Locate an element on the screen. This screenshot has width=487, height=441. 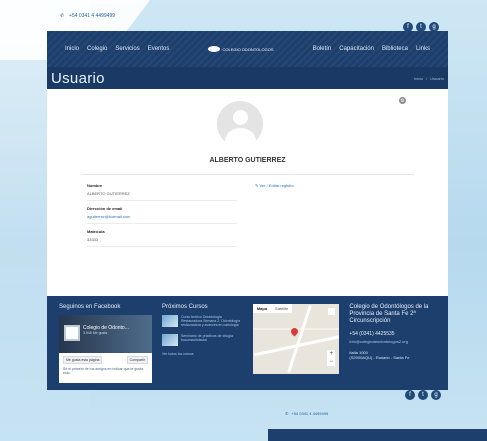
facebook-cover: Colegio de Odonto... 3.945 Me gusta is located at coordinates (105, 334).